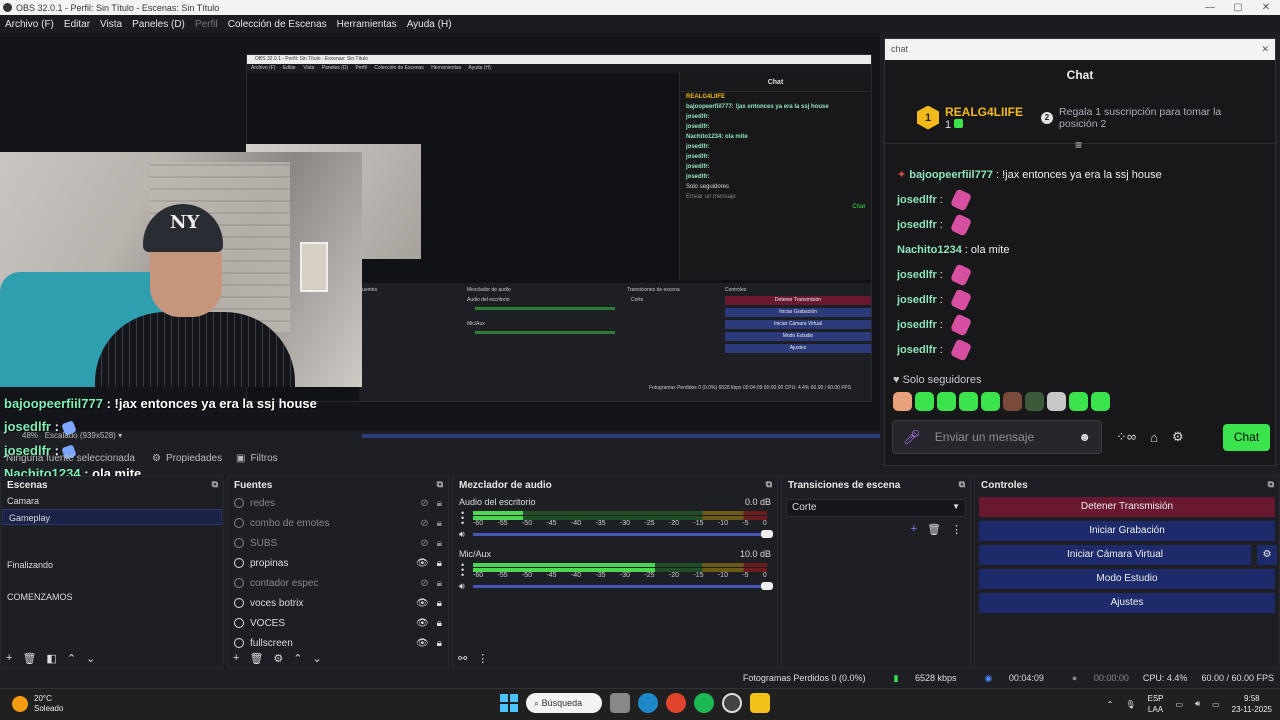 This screenshot has height=720, width=1280. Describe the element at coordinates (760, 703) in the screenshot. I see `app-icon` at that location.